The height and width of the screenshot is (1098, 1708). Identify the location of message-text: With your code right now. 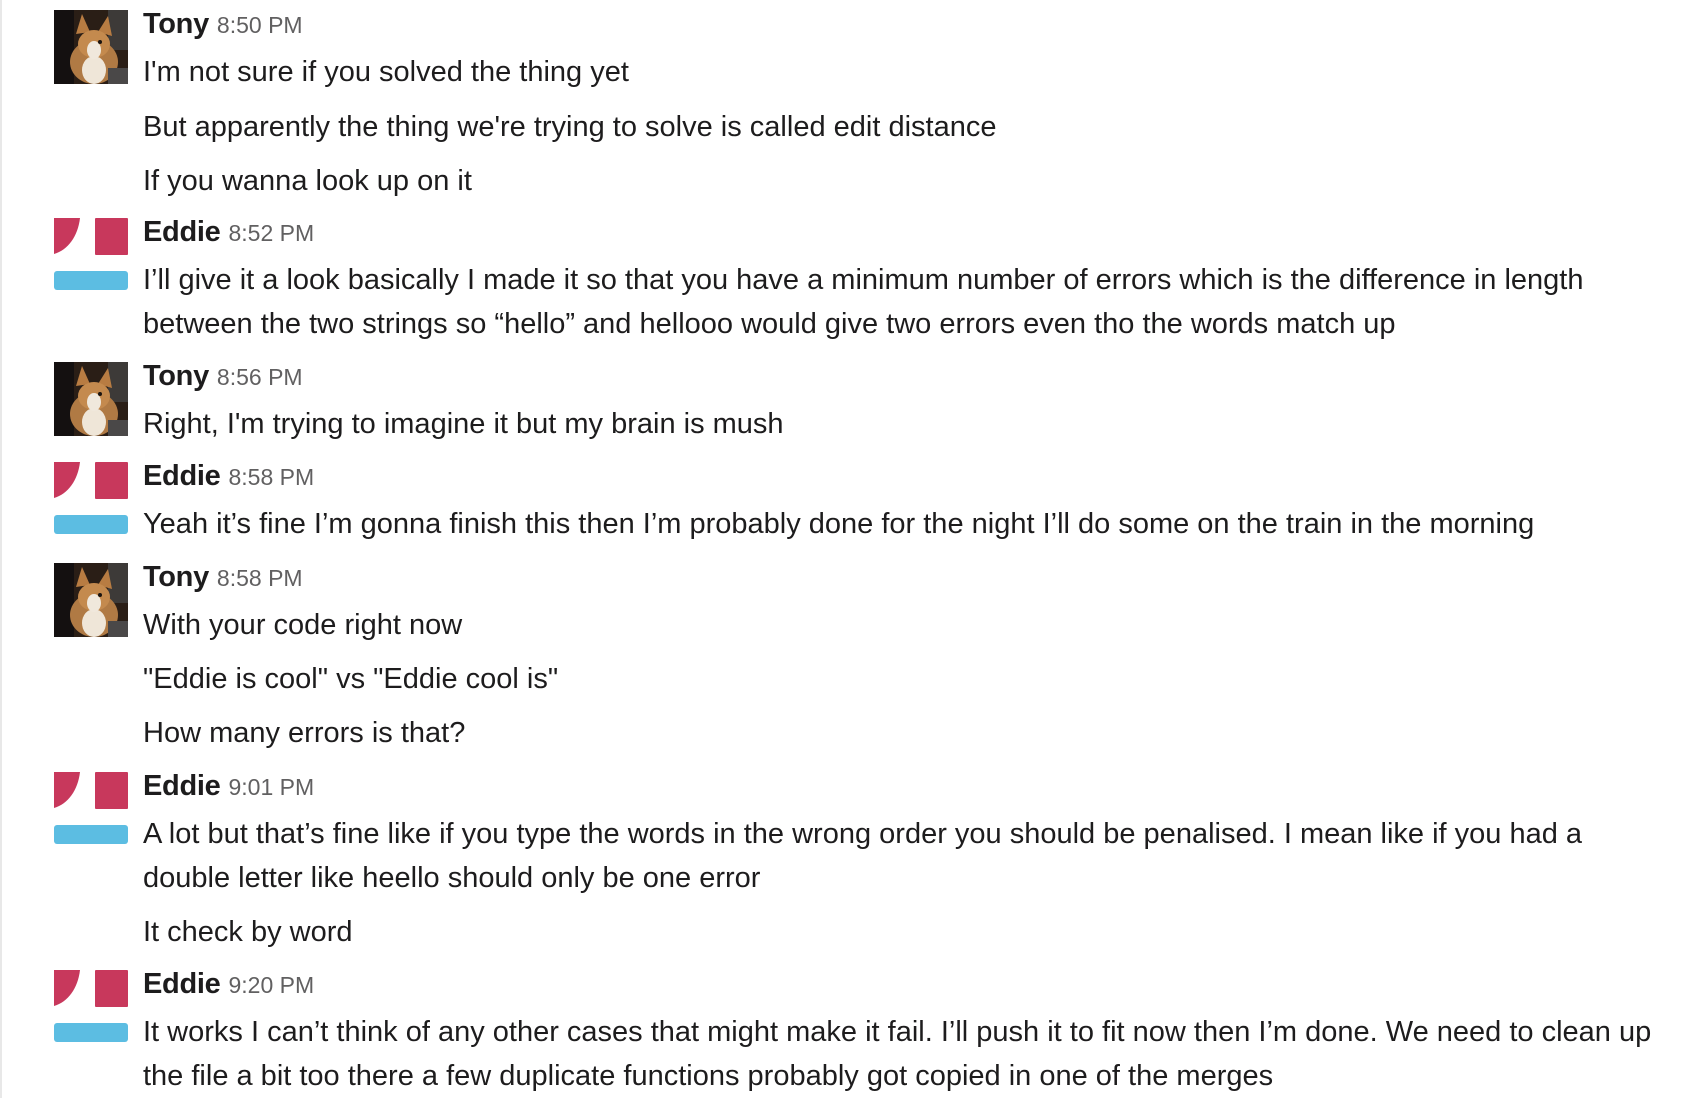
(303, 625).